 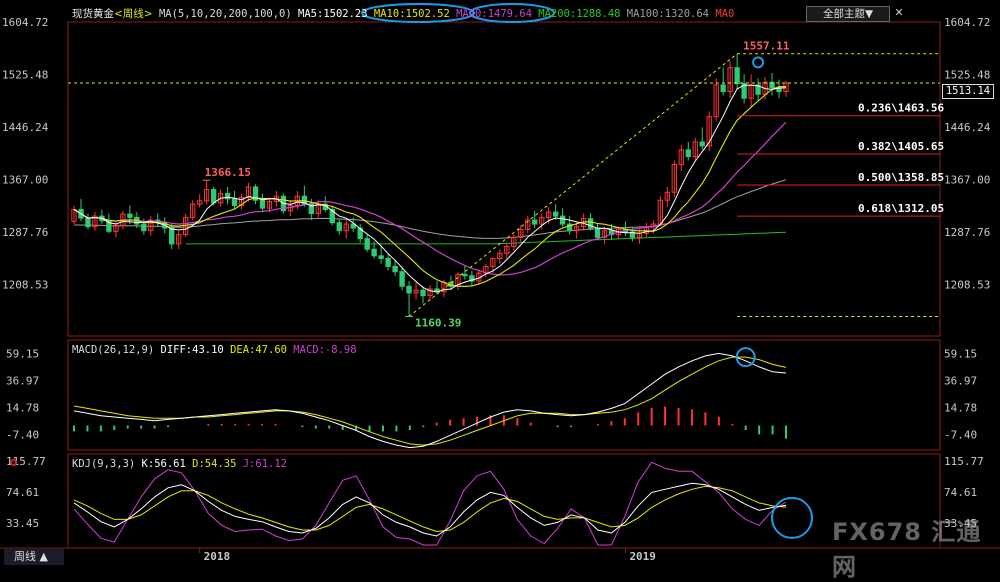 I want to click on macd-tick-left-0: 59.15, so click(x=22, y=353).